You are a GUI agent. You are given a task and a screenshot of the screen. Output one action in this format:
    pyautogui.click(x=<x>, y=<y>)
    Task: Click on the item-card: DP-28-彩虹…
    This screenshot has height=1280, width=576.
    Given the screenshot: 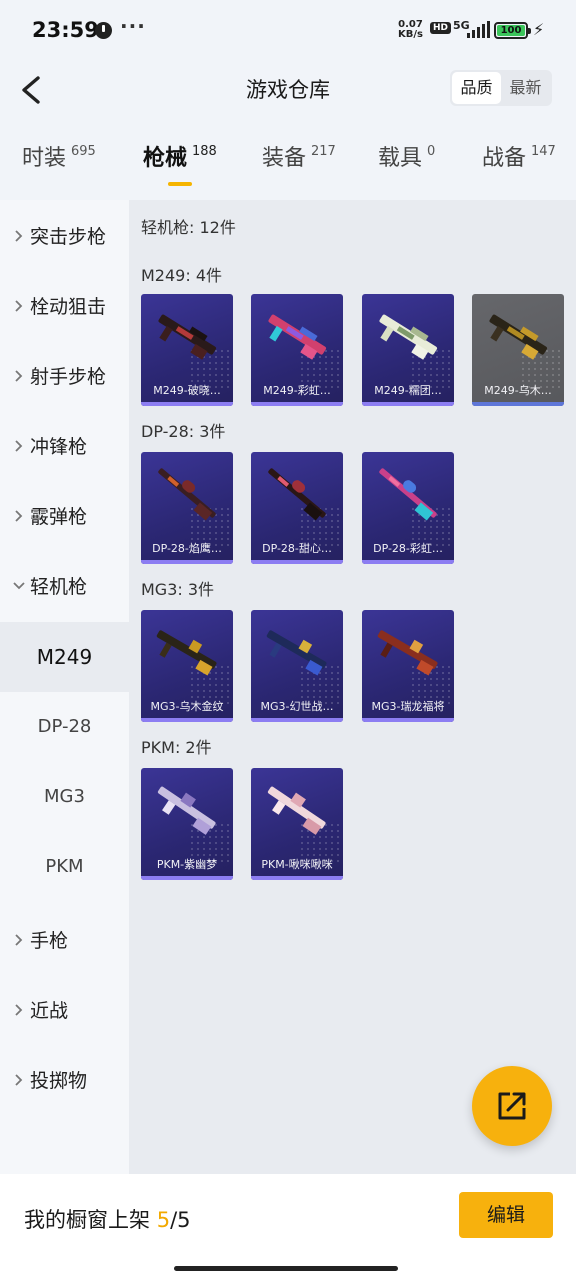 What is the action you would take?
    pyautogui.click(x=408, y=508)
    